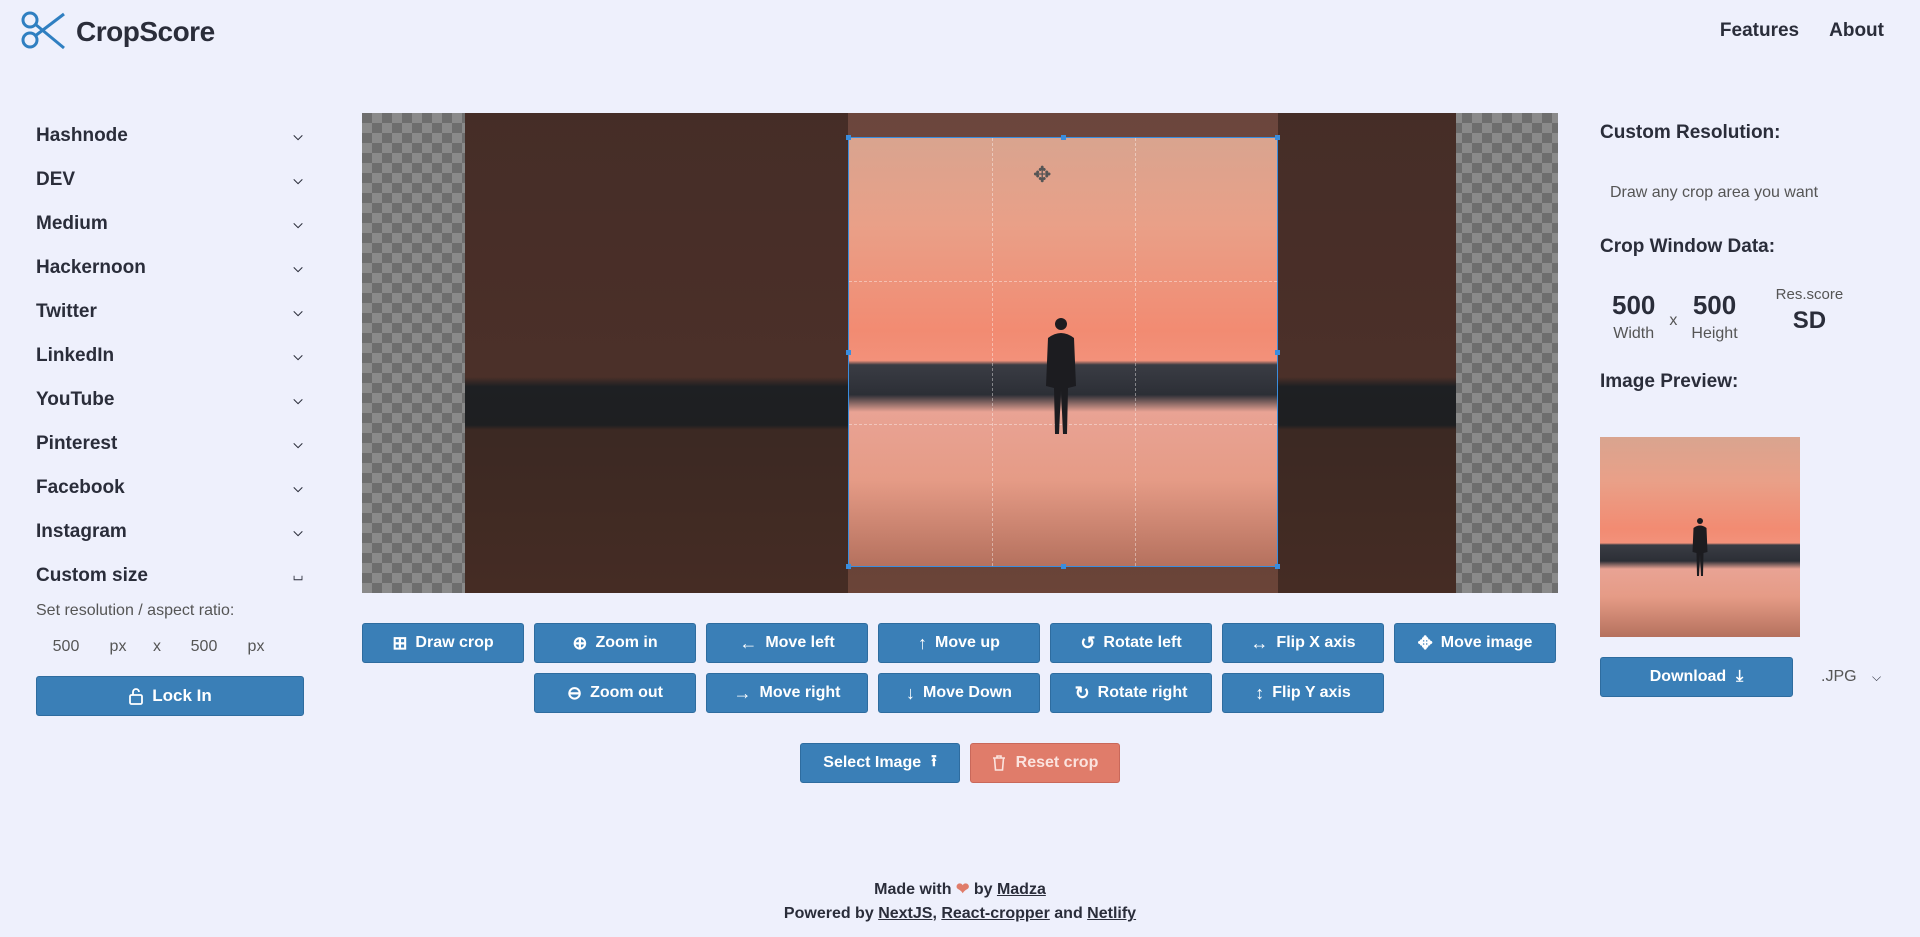 The width and height of the screenshot is (1920, 937). Describe the element at coordinates (170, 356) in the screenshot. I see `sidebar-item-linkedin: LinkedIn ⌵` at that location.